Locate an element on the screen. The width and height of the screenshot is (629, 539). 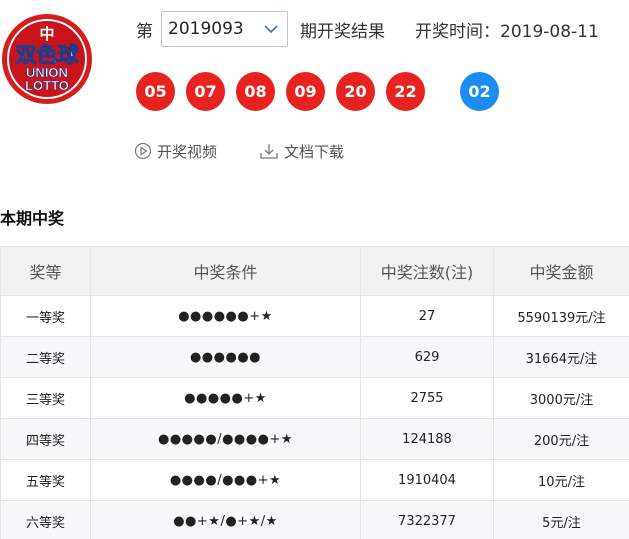
prize-level: 六等奖 is located at coordinates (45, 519).